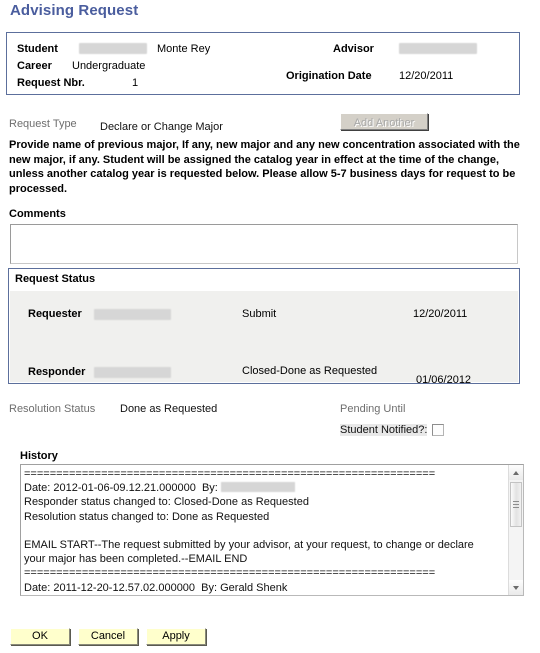 The width and height of the screenshot is (540, 653). Describe the element at coordinates (37, 214) in the screenshot. I see `comments-label: Comments` at that location.